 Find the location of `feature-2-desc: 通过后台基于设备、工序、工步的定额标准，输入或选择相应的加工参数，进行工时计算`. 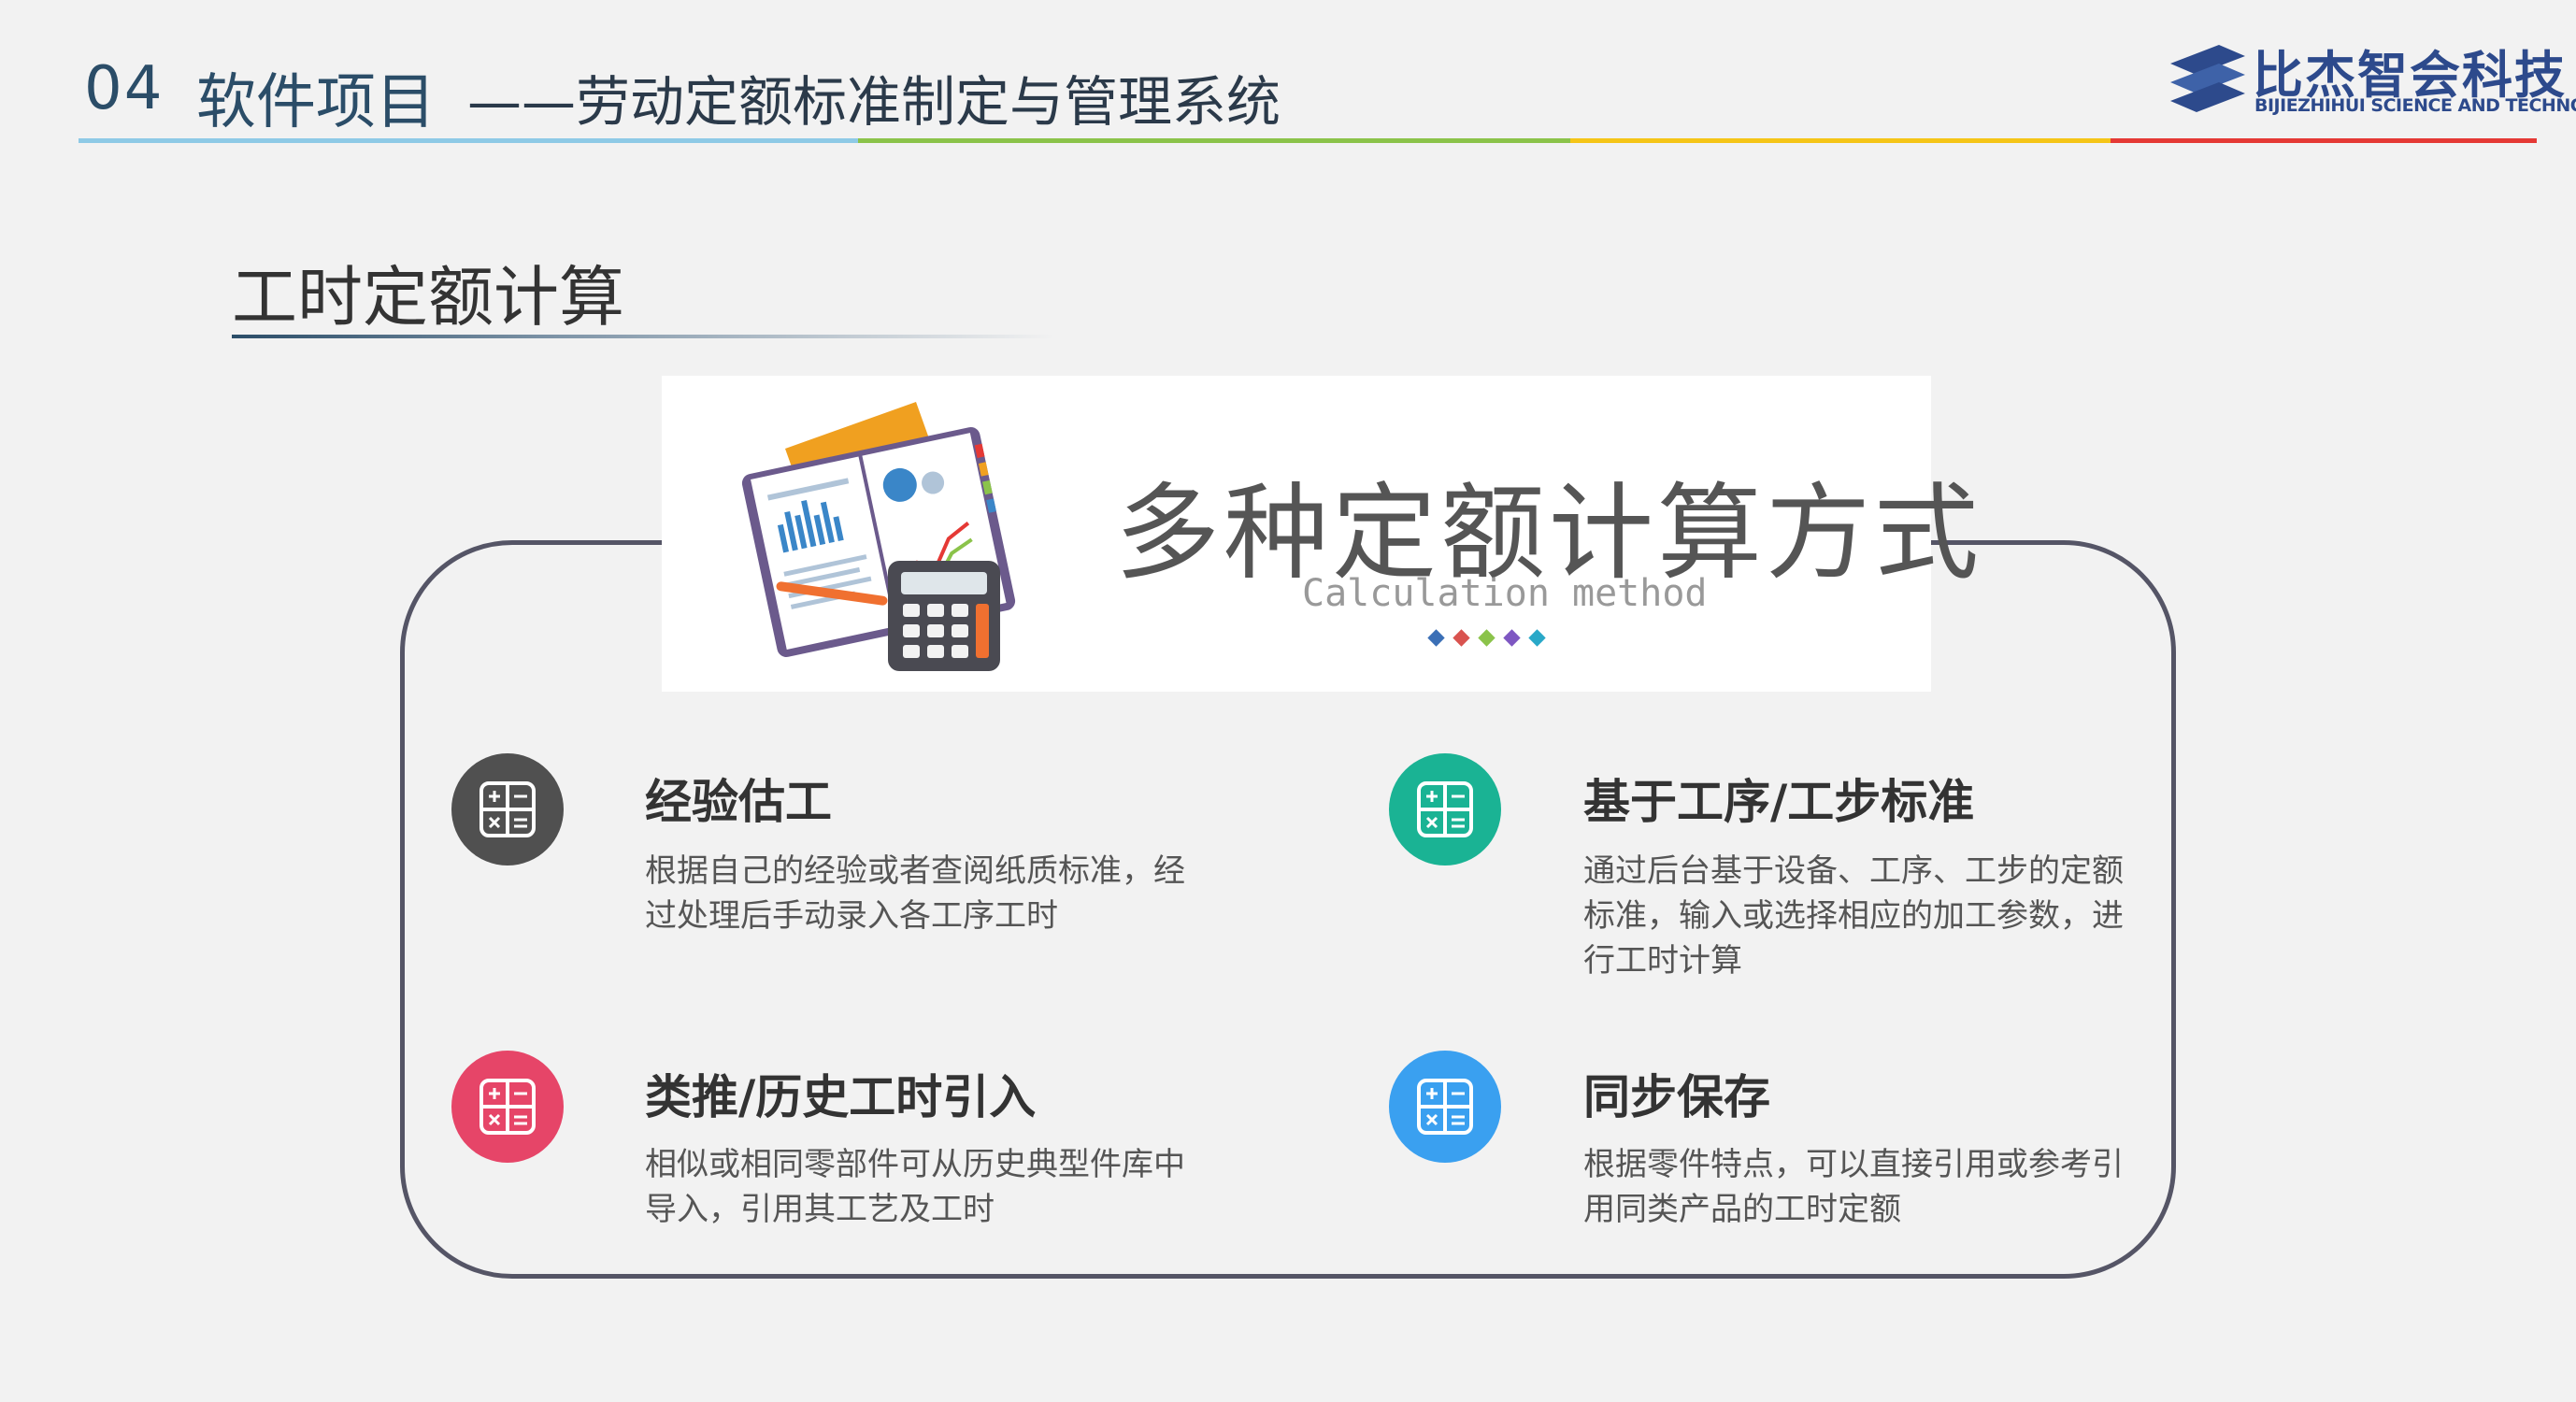

feature-2-desc: 通过后台基于设备、工序、工步的定额标准，输入或选择相应的加工参数，进行工时计算 is located at coordinates (1853, 916).